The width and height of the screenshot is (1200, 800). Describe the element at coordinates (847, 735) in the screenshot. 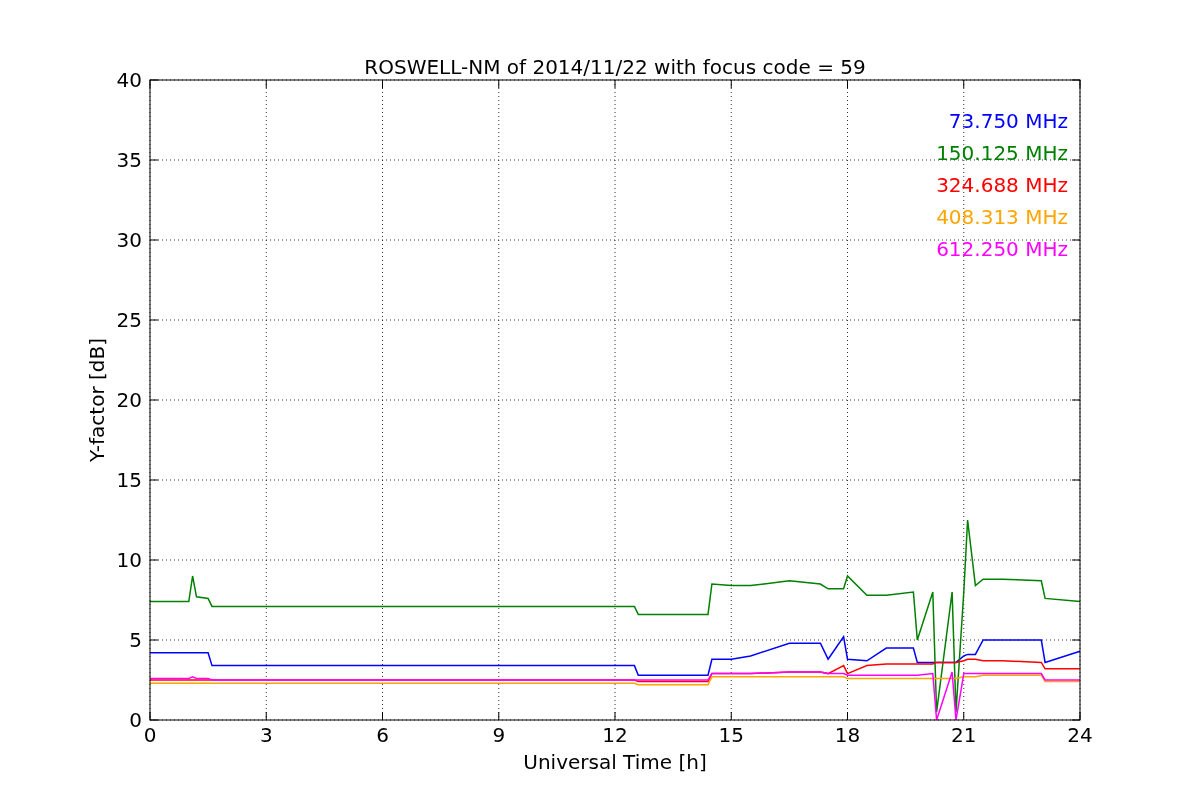

I see `x-tick-label: 18` at that location.